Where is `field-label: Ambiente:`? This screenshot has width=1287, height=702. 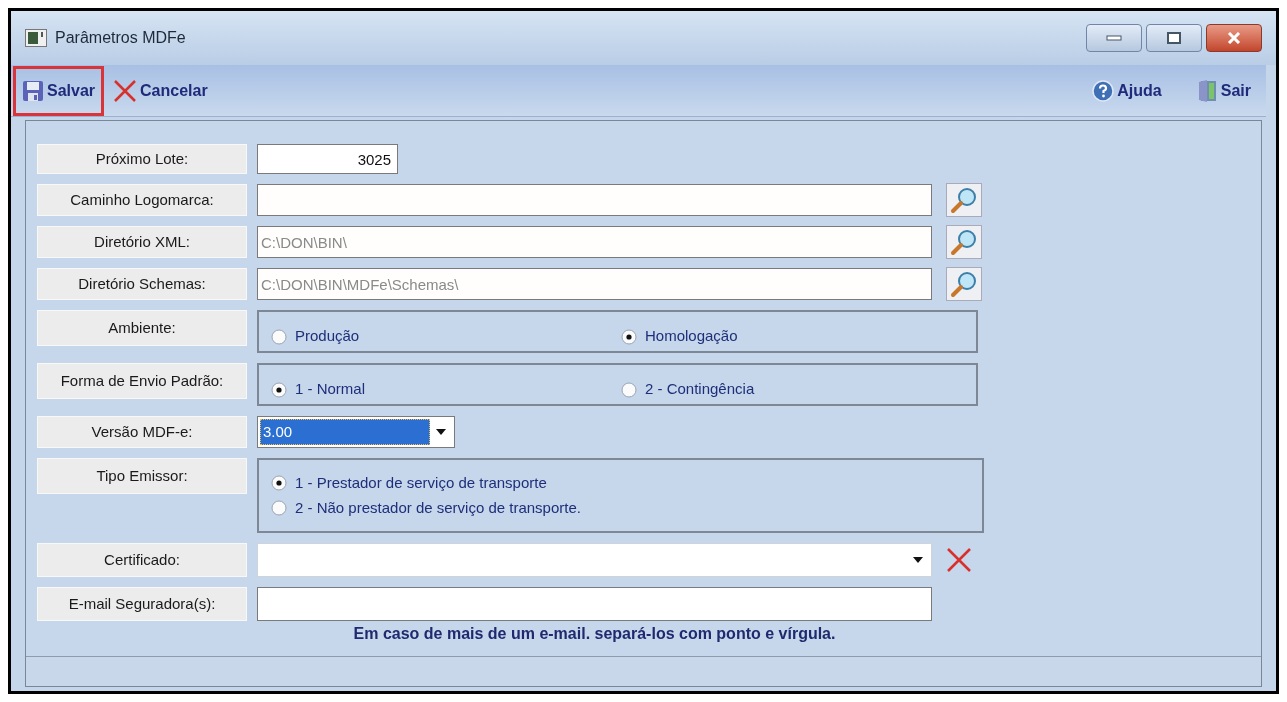 field-label: Ambiente: is located at coordinates (142, 328).